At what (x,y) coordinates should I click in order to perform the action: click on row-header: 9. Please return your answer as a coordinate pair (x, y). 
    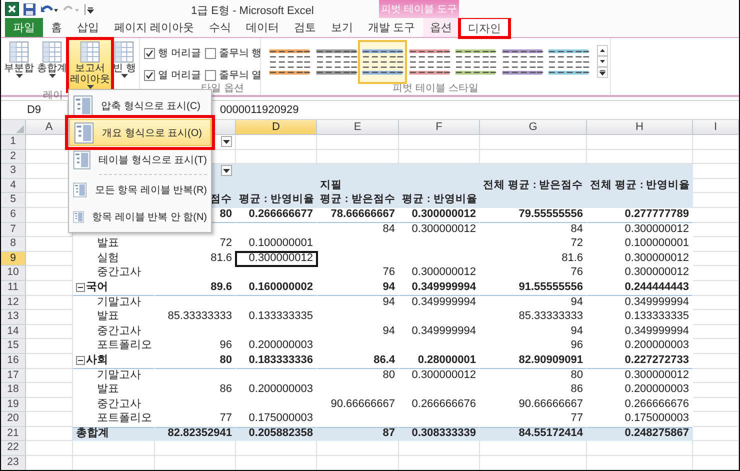
    Looking at the image, I should click on (13, 259).